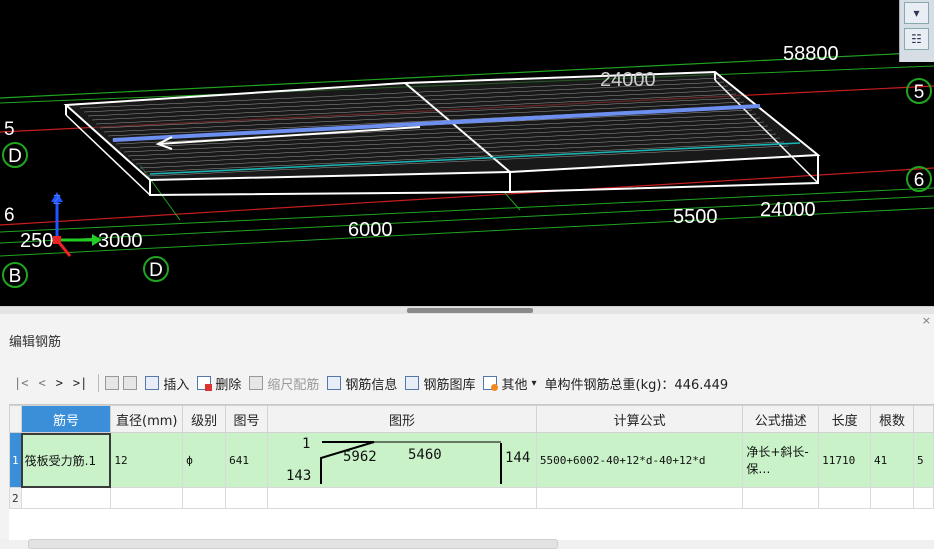  What do you see at coordinates (919, 179) in the screenshot?
I see `axis-circle-6-right: 6` at bounding box center [919, 179].